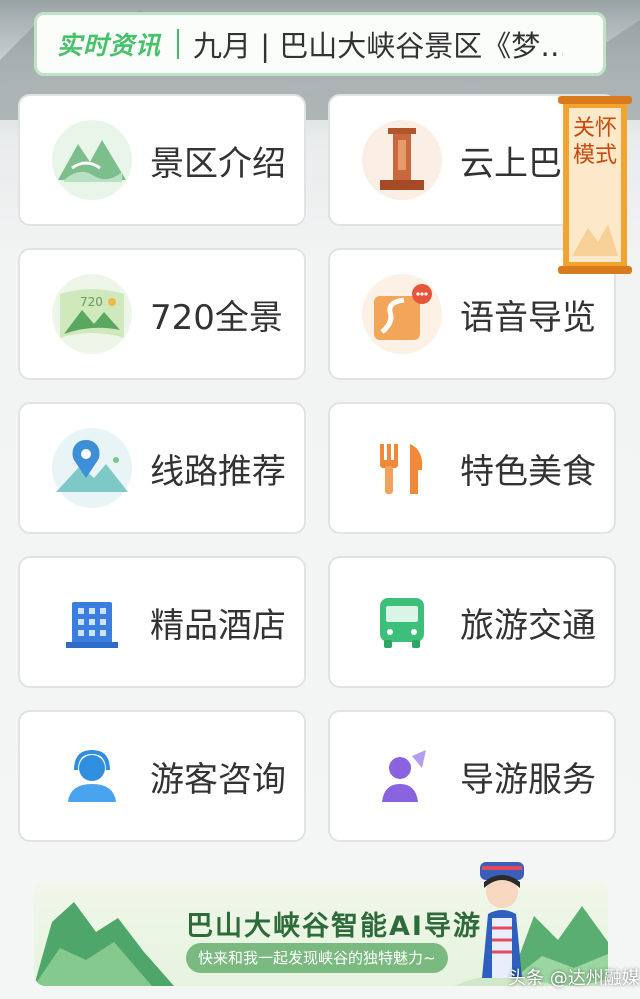  I want to click on card-boutique-hotel: 精品酒店, so click(162, 622).